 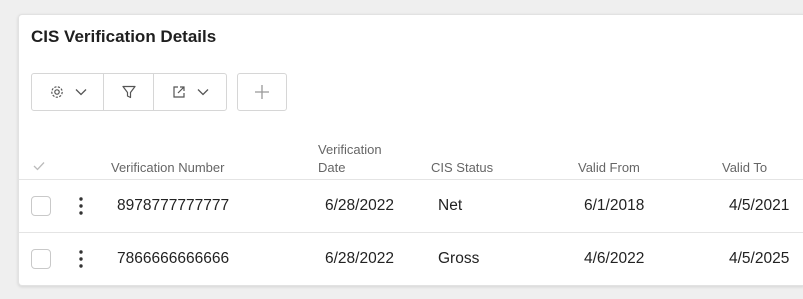 What do you see at coordinates (179, 92) in the screenshot?
I see `export-icon` at bounding box center [179, 92].